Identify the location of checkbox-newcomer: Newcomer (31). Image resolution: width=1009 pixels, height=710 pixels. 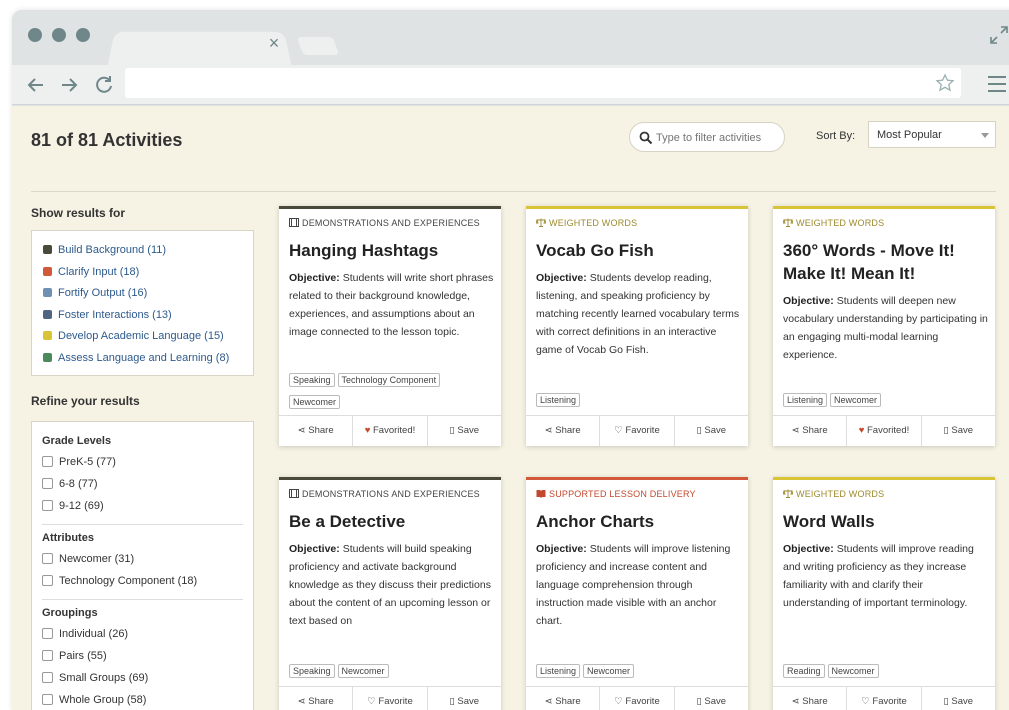
(88, 559).